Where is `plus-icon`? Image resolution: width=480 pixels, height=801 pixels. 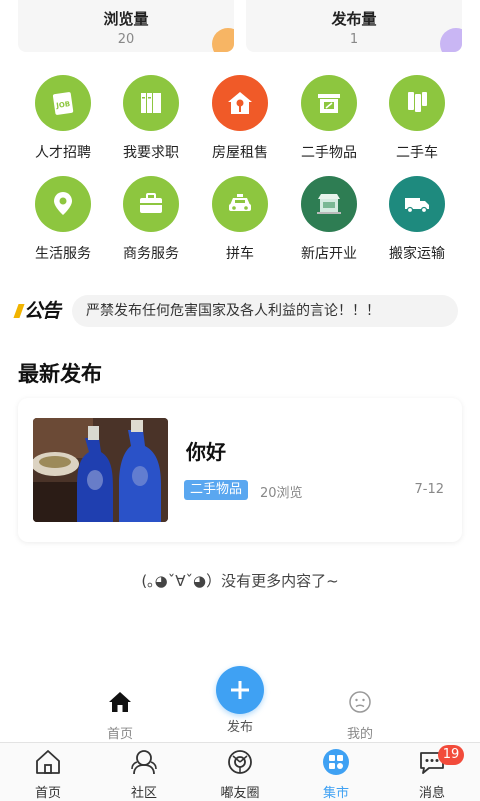 plus-icon is located at coordinates (240, 690).